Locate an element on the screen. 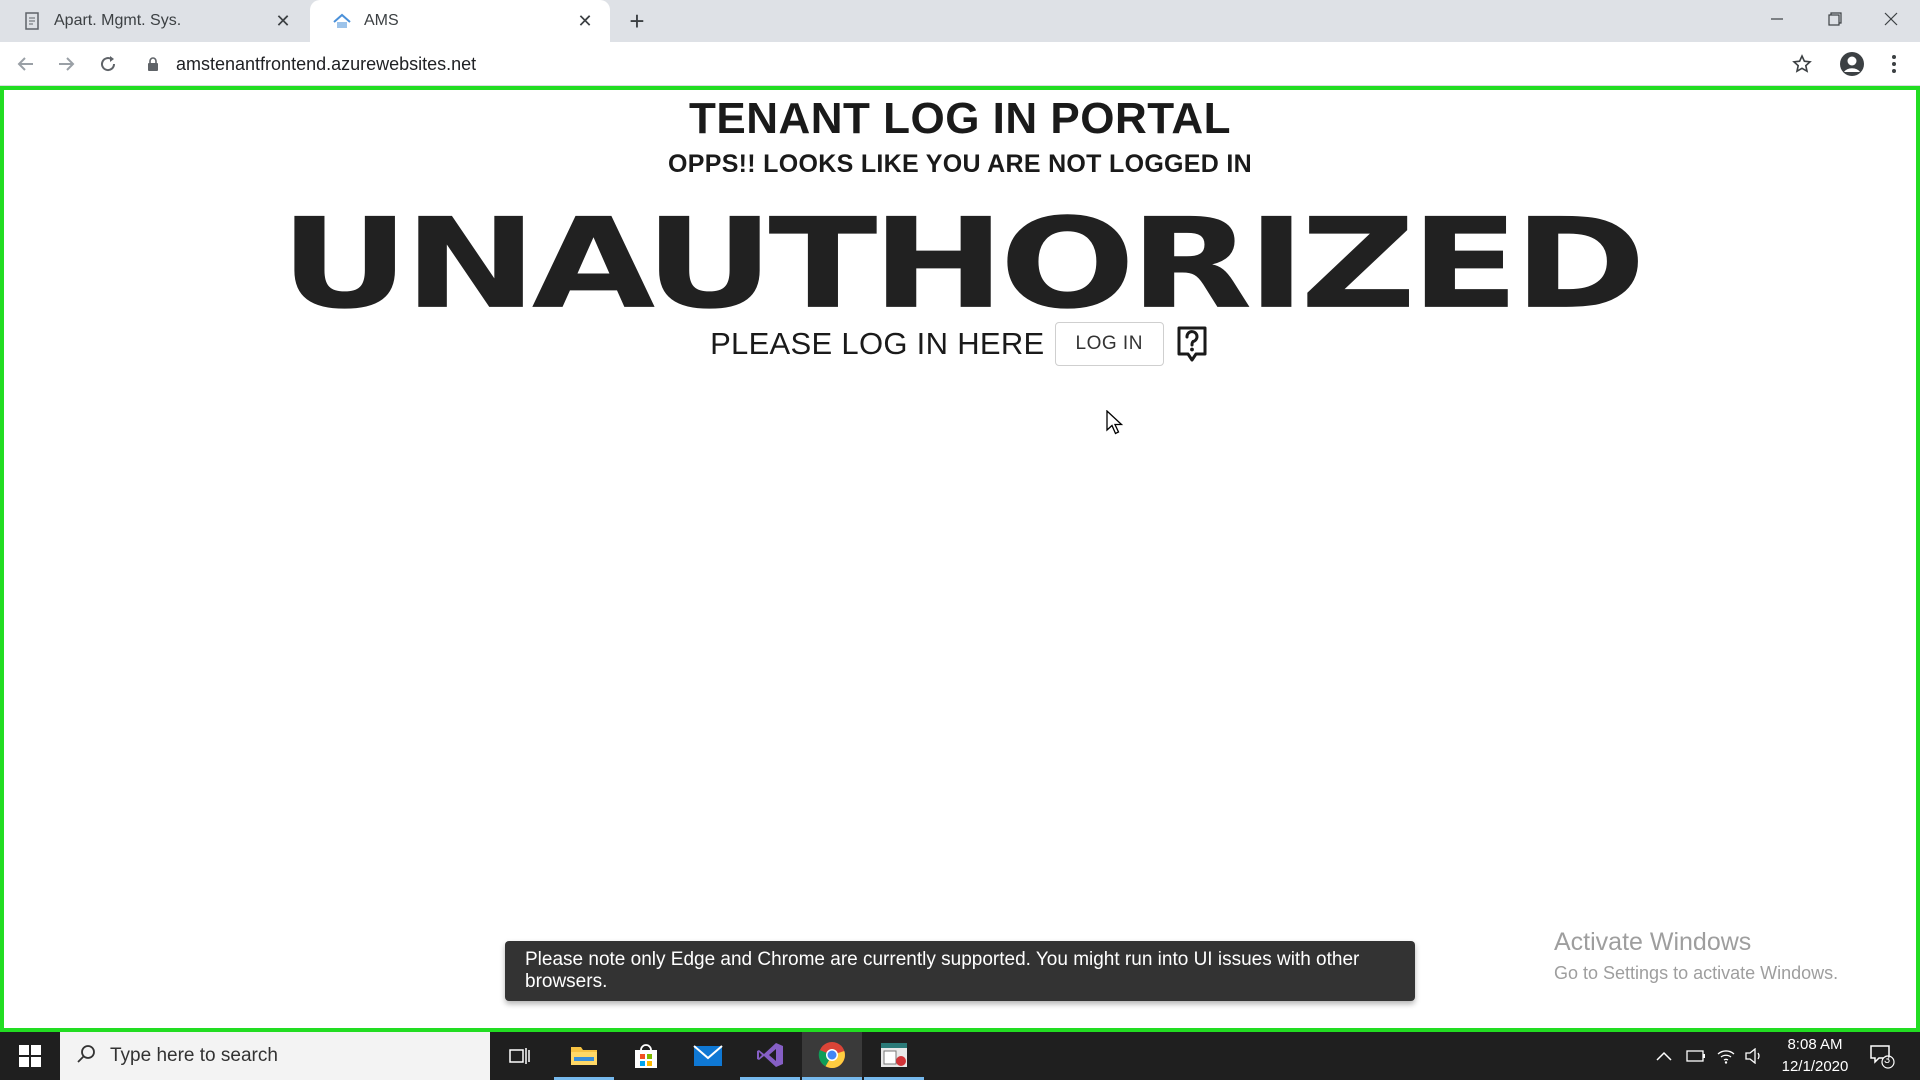 This screenshot has height=1080, width=1920. clock-time: 8:08 AM is located at coordinates (1815, 1044).